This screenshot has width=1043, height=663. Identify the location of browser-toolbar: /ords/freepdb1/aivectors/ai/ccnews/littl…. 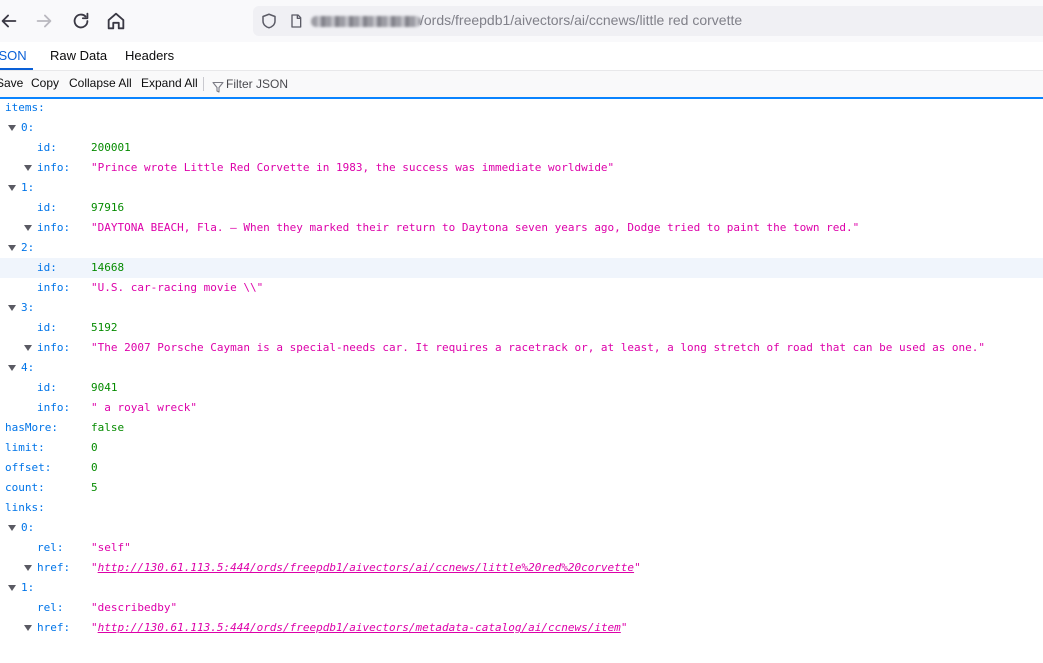
(521, 21).